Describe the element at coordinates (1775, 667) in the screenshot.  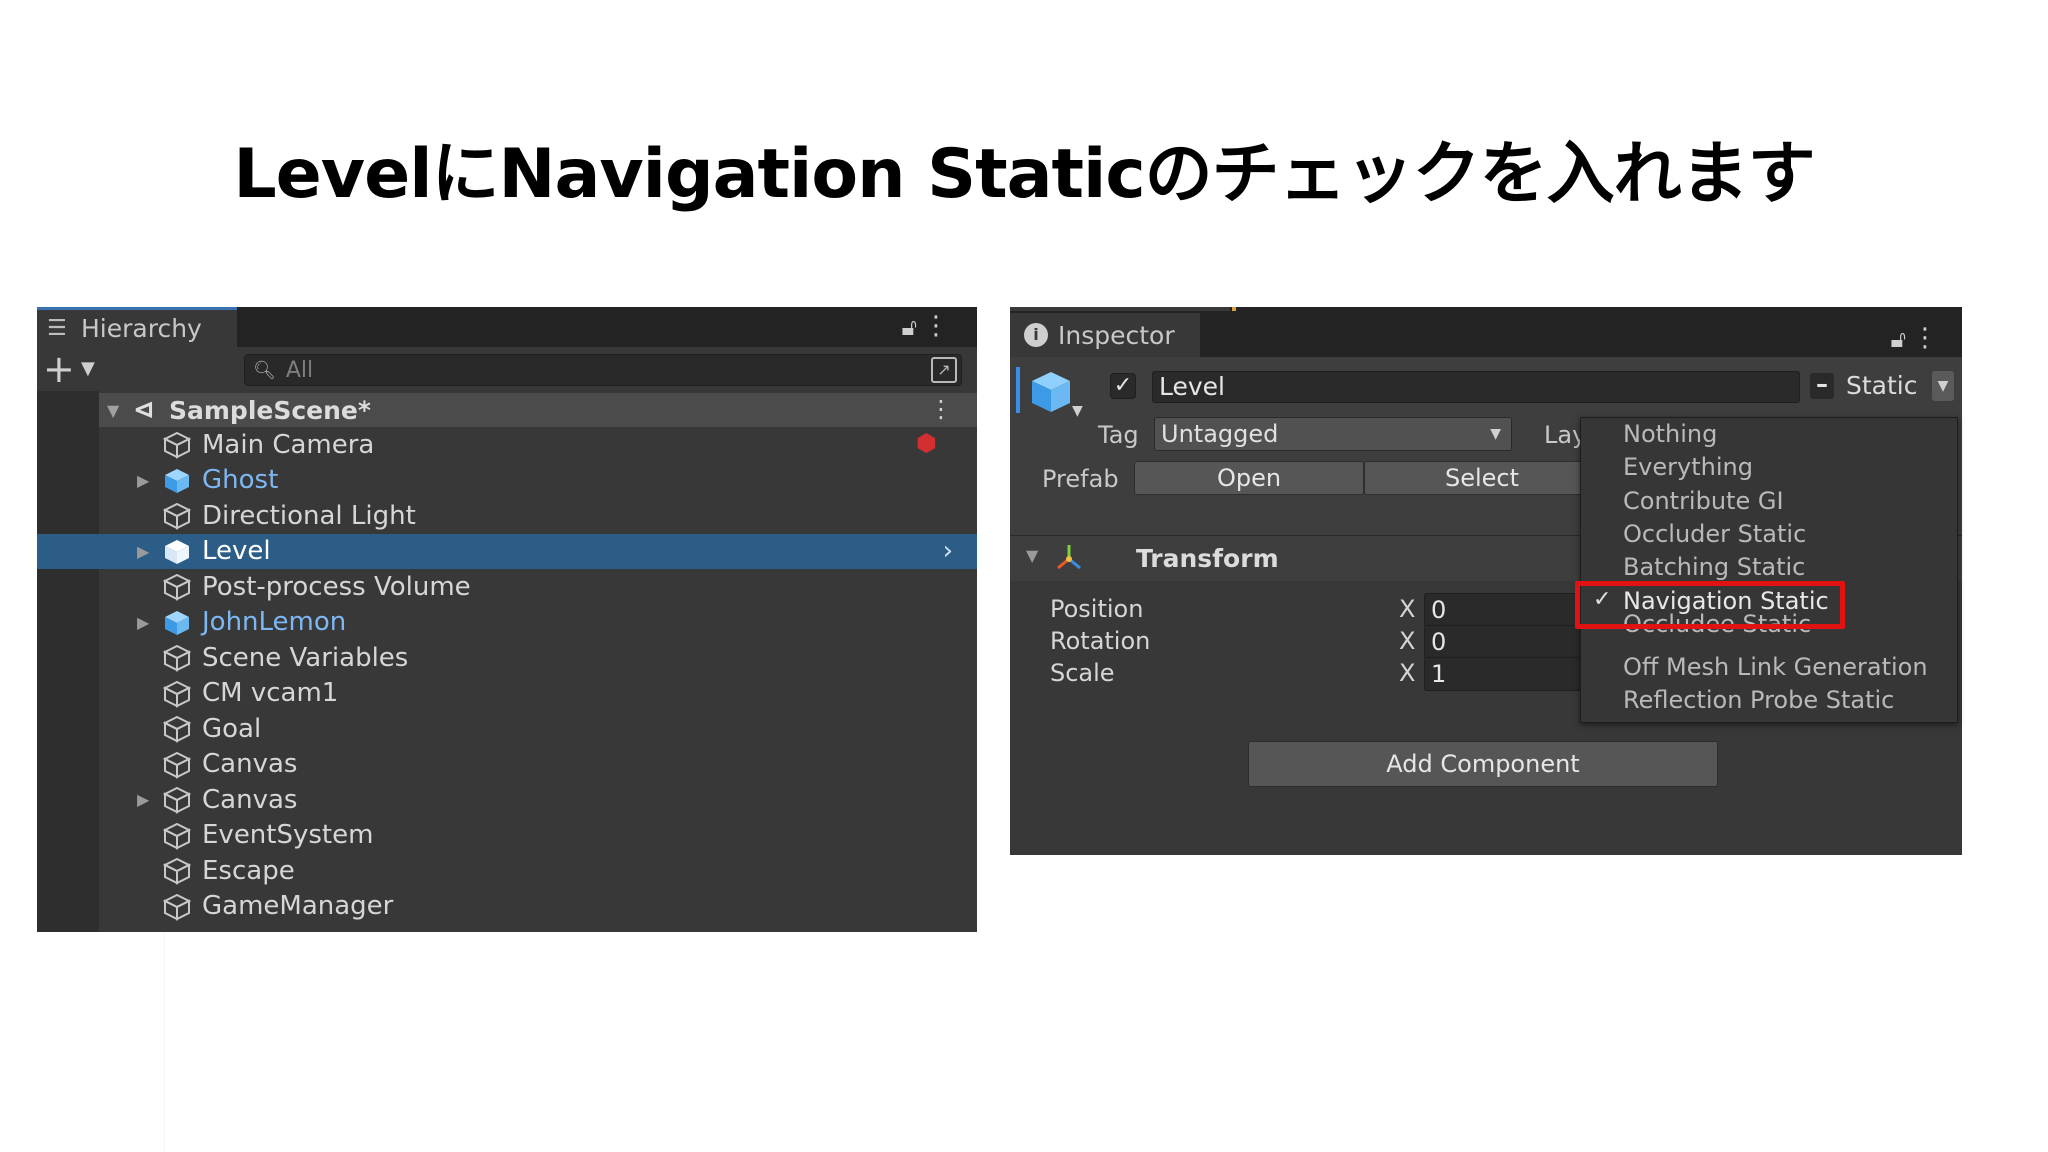
I see `static-flag-label: Off Mesh Link Generation` at that location.